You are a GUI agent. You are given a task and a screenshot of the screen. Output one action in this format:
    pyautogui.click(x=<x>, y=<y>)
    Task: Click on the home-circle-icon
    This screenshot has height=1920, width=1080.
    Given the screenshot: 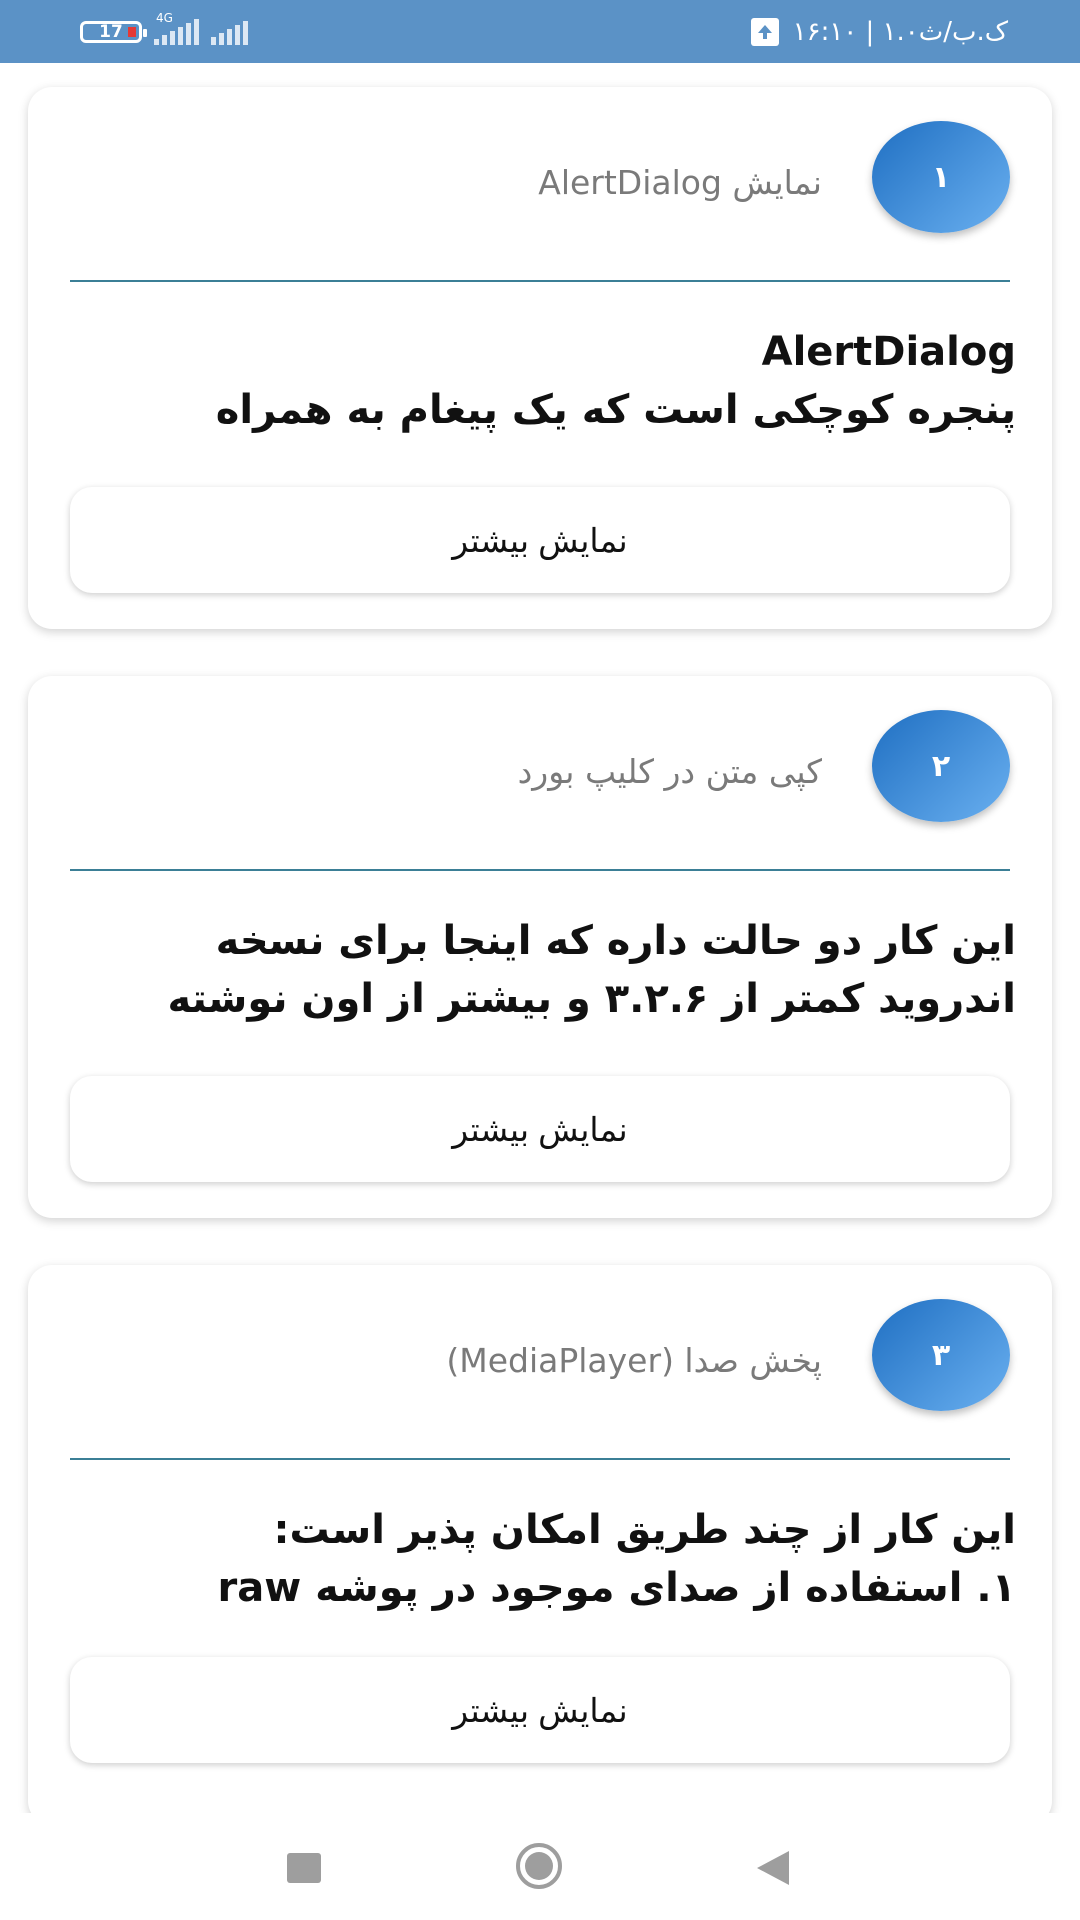 What is the action you would take?
    pyautogui.click(x=539, y=1866)
    